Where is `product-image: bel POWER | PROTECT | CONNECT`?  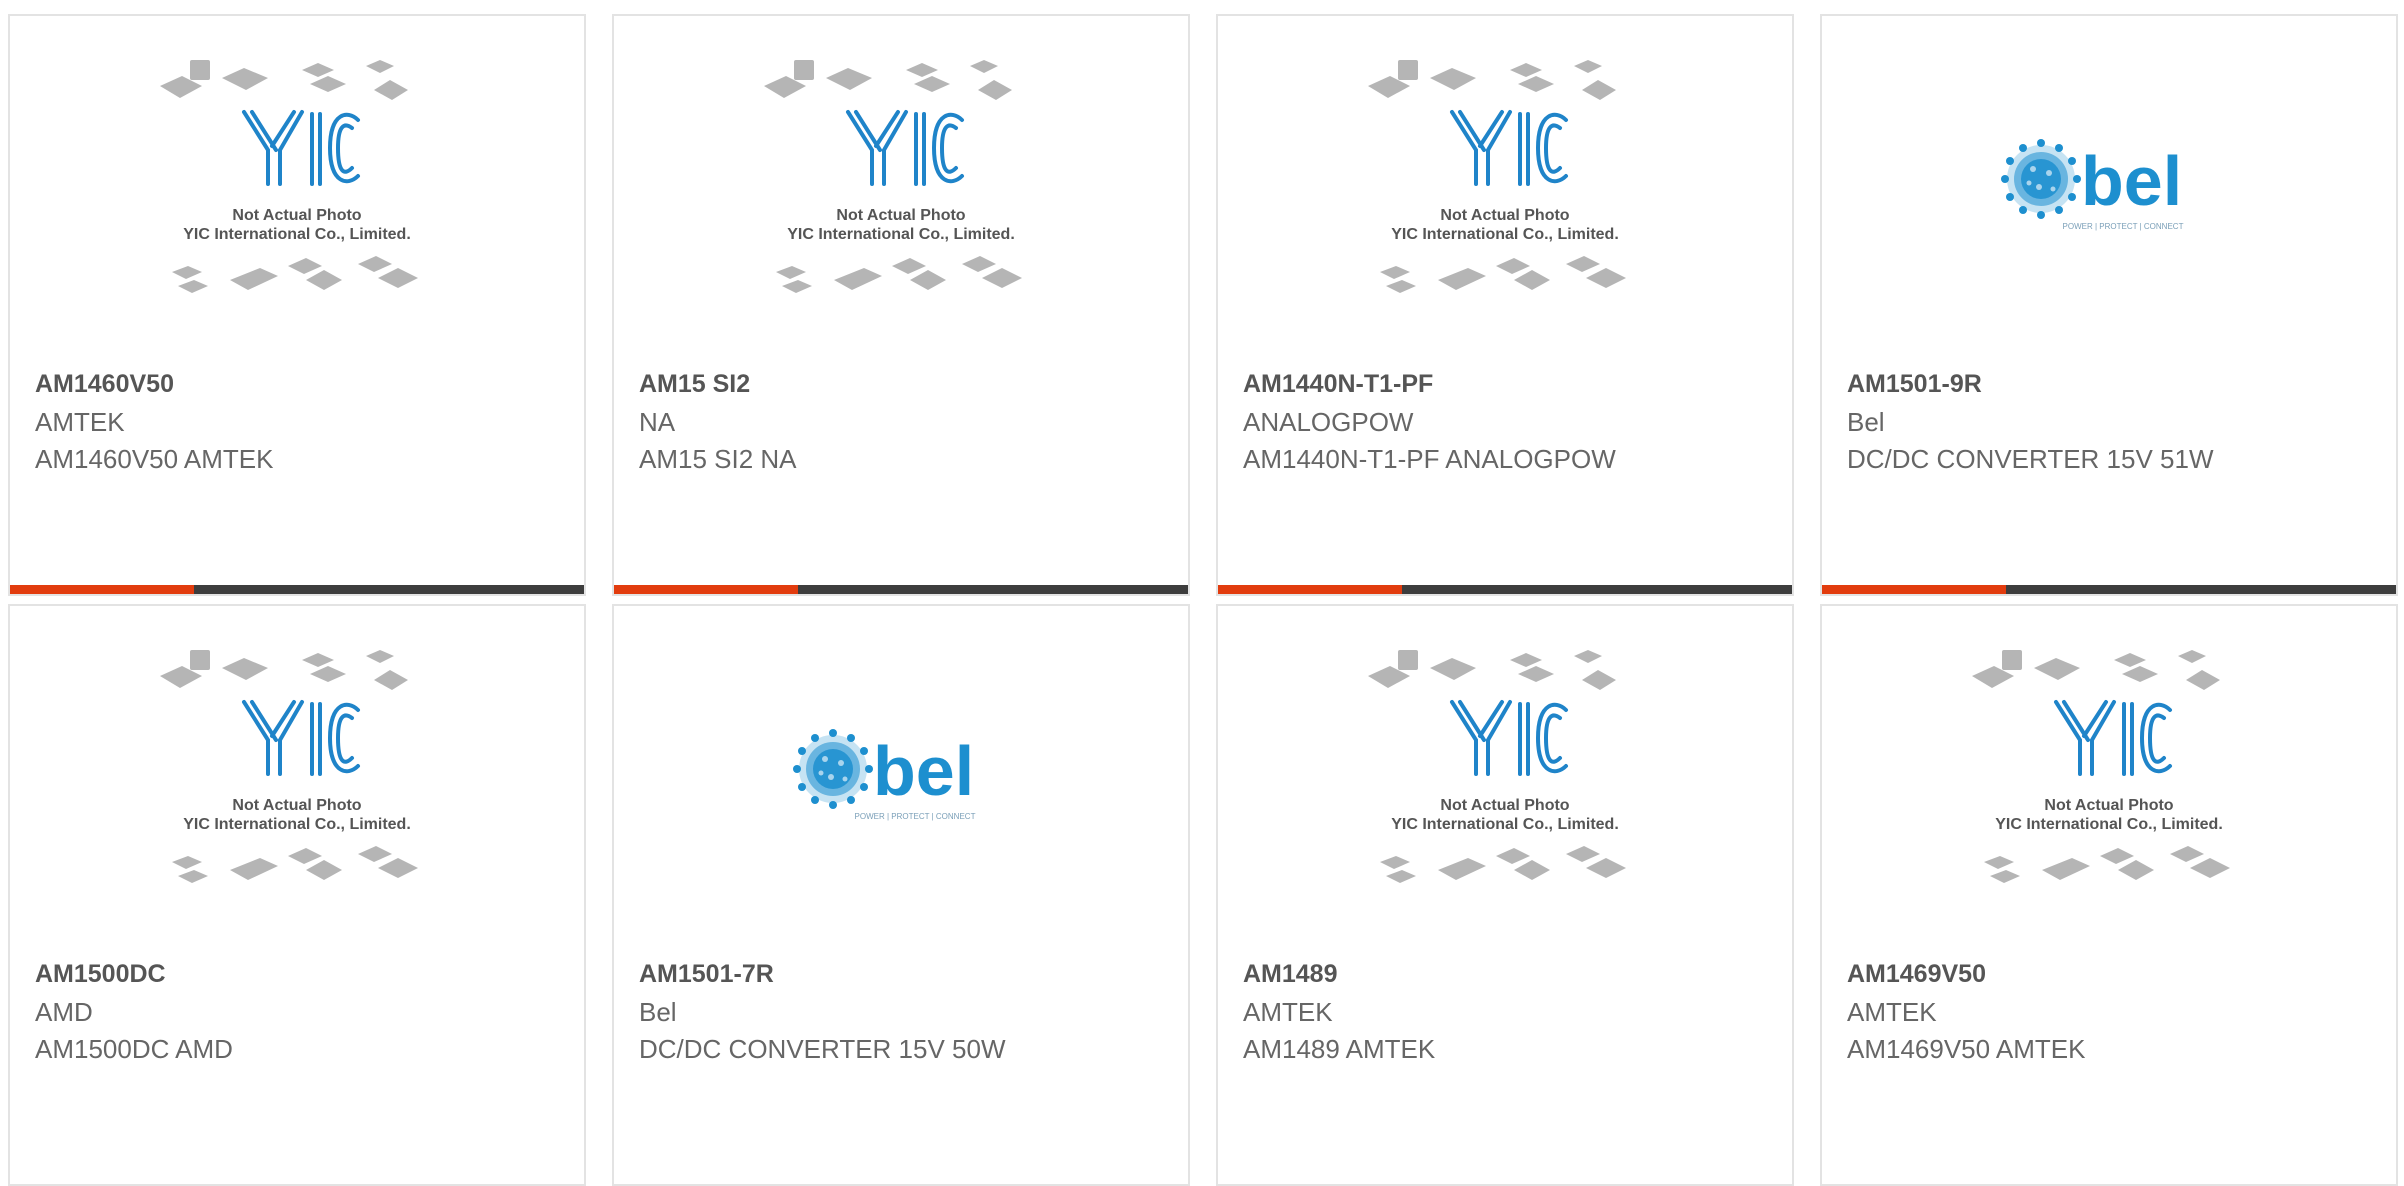
product-image: bel POWER | PROTECT | CONNECT is located at coordinates (901, 776).